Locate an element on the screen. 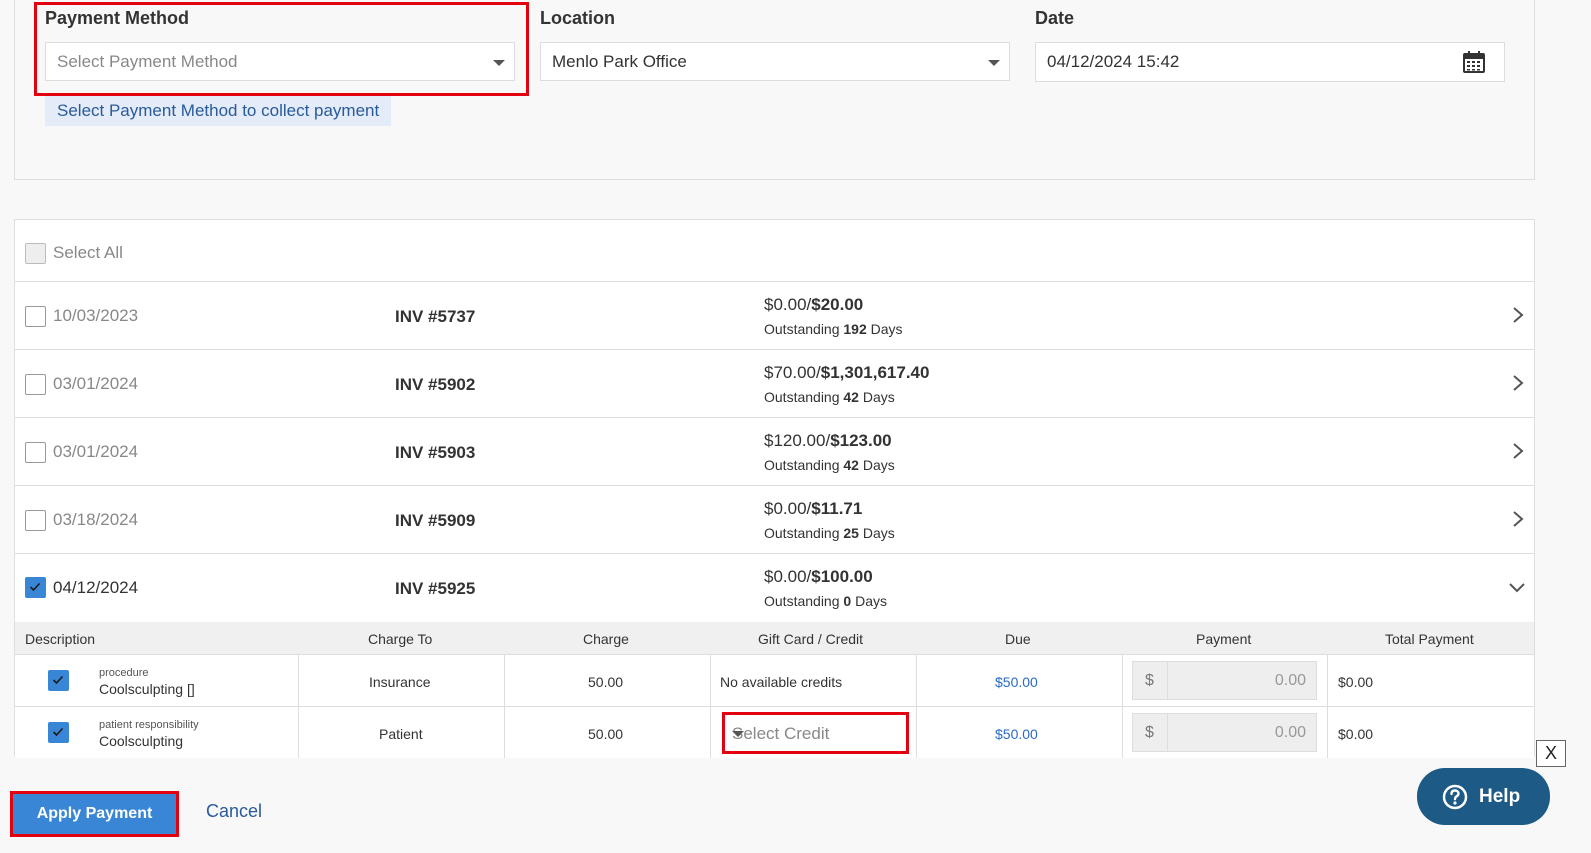 The image size is (1591, 853). invoice-date: 04/12/2024 is located at coordinates (96, 587).